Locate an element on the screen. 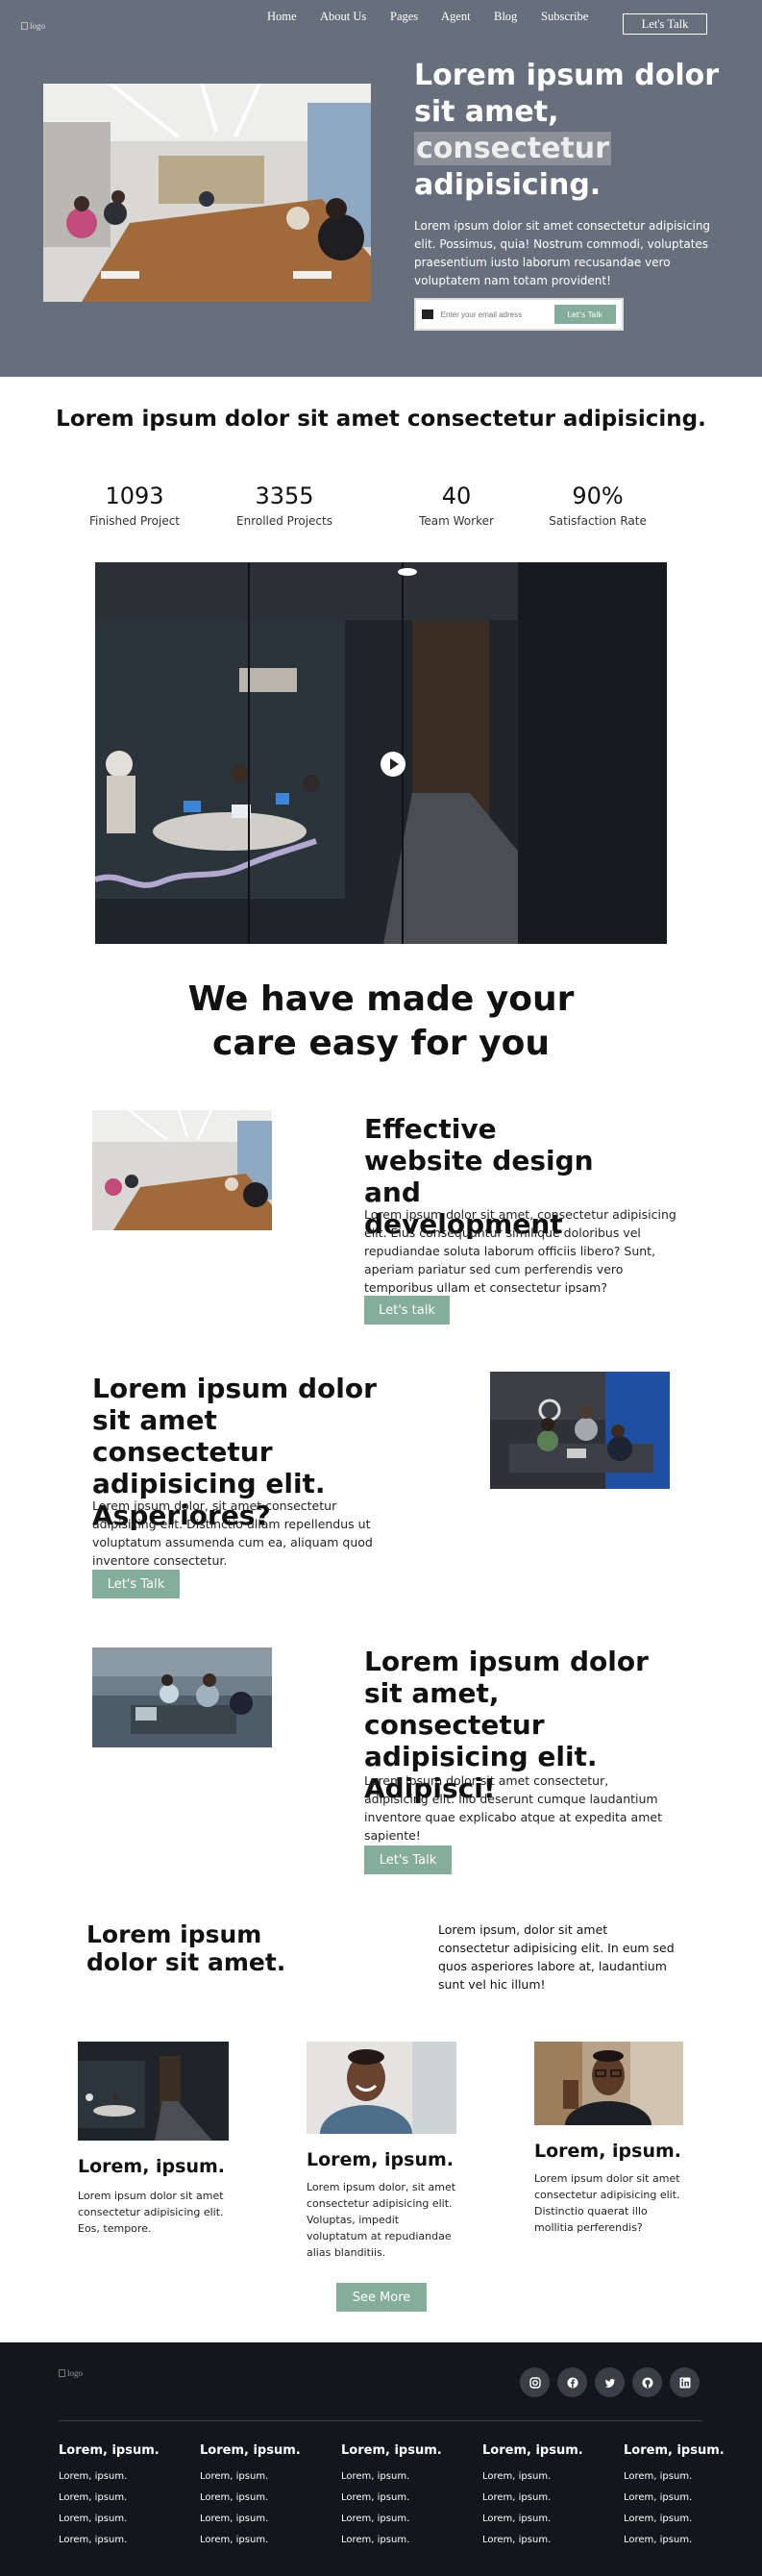 This screenshot has width=762, height=2576. stat-item: 3355 Enrolled Projects is located at coordinates (285, 505).